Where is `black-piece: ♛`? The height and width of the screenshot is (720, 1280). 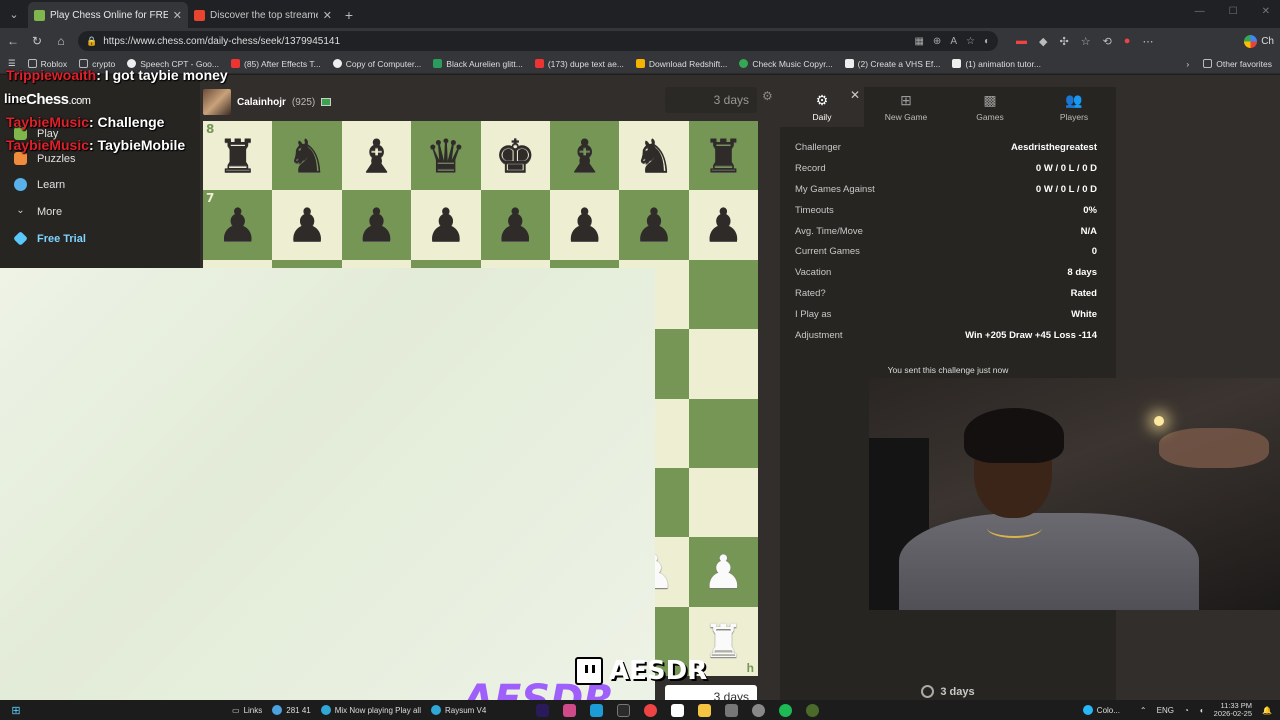 black-piece: ♛ is located at coordinates (445, 156).